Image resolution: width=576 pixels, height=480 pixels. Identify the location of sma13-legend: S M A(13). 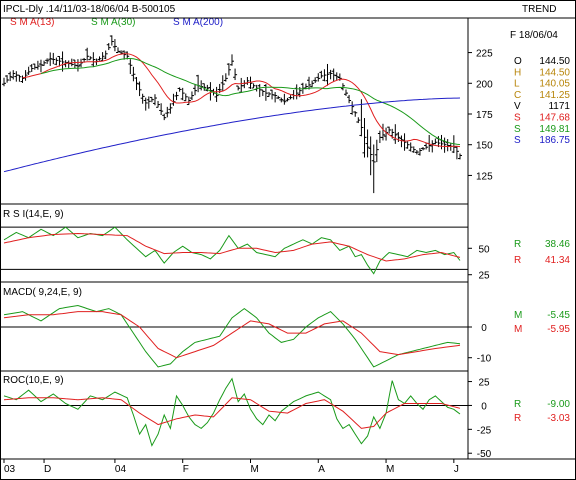
(32, 22).